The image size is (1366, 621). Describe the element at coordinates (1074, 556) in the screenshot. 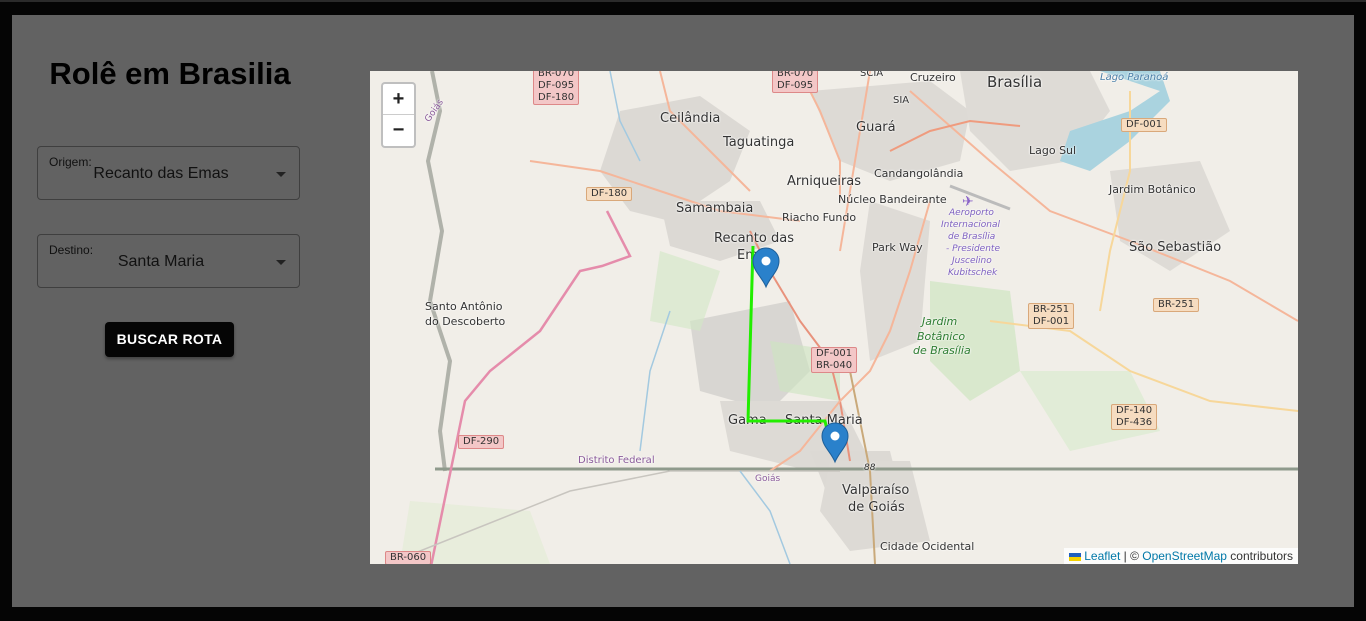

I see `ukraine-flag-icon` at that location.